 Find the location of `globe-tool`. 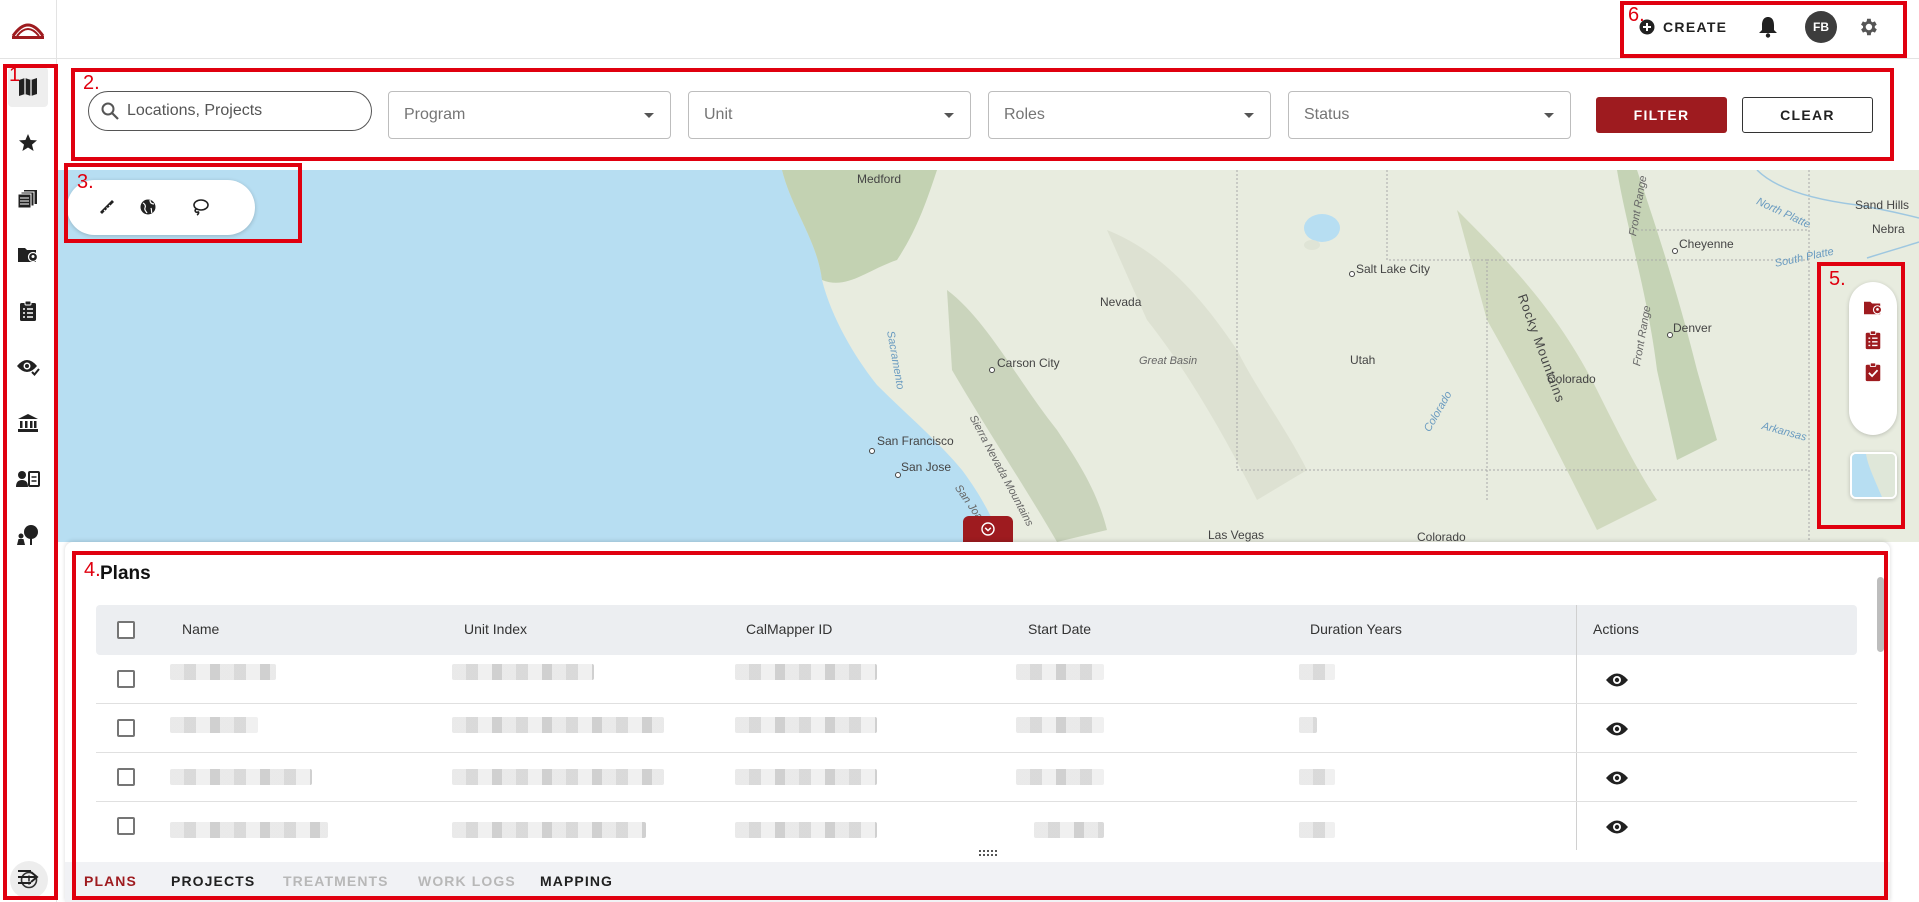

globe-tool is located at coordinates (148, 207).